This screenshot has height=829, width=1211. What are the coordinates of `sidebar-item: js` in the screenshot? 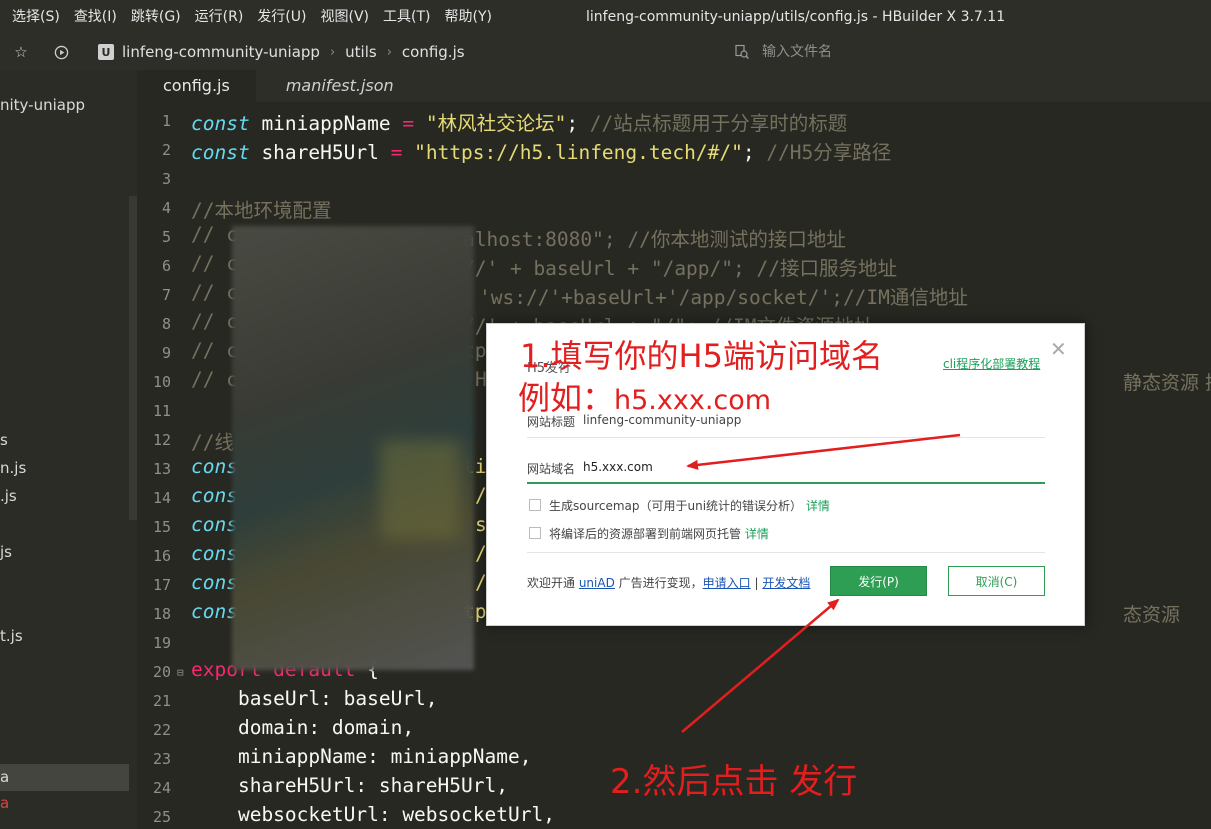 It's located at (6, 552).